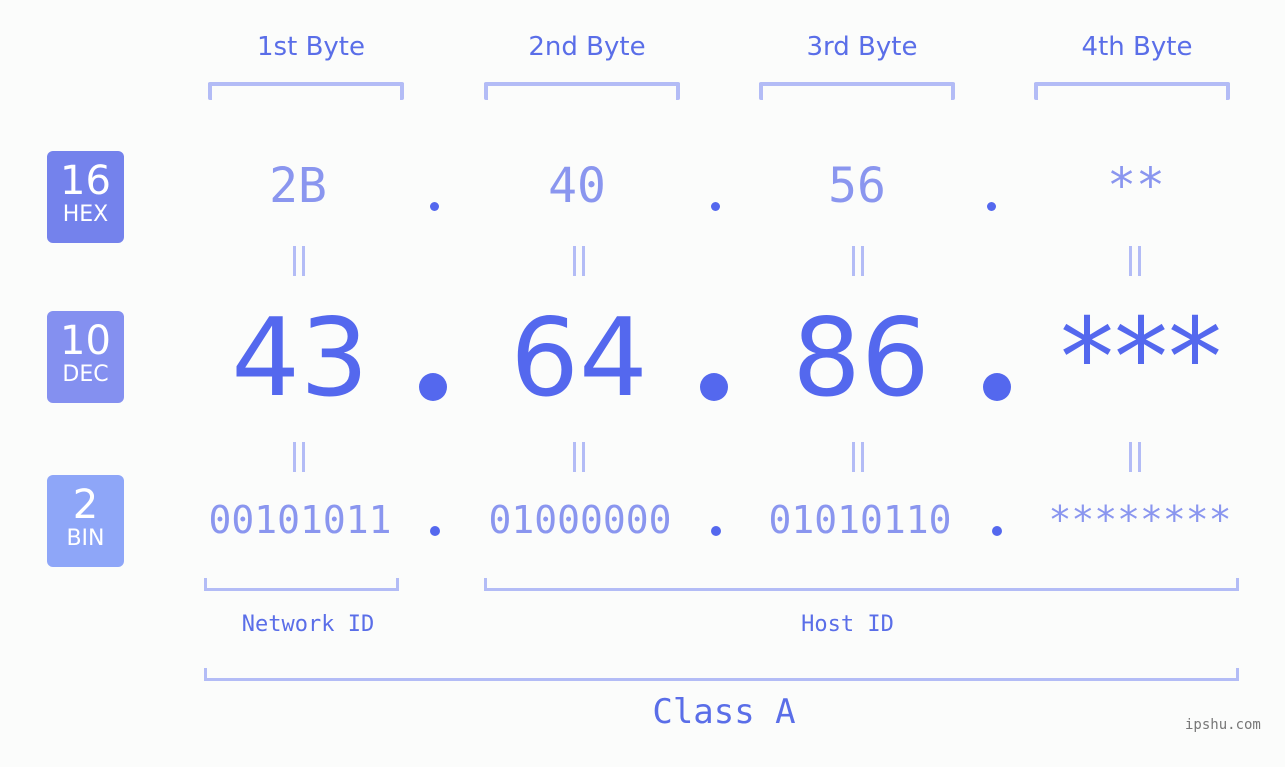  Describe the element at coordinates (862, 47) in the screenshot. I see `byte-header-3: 3rd Byte` at that location.